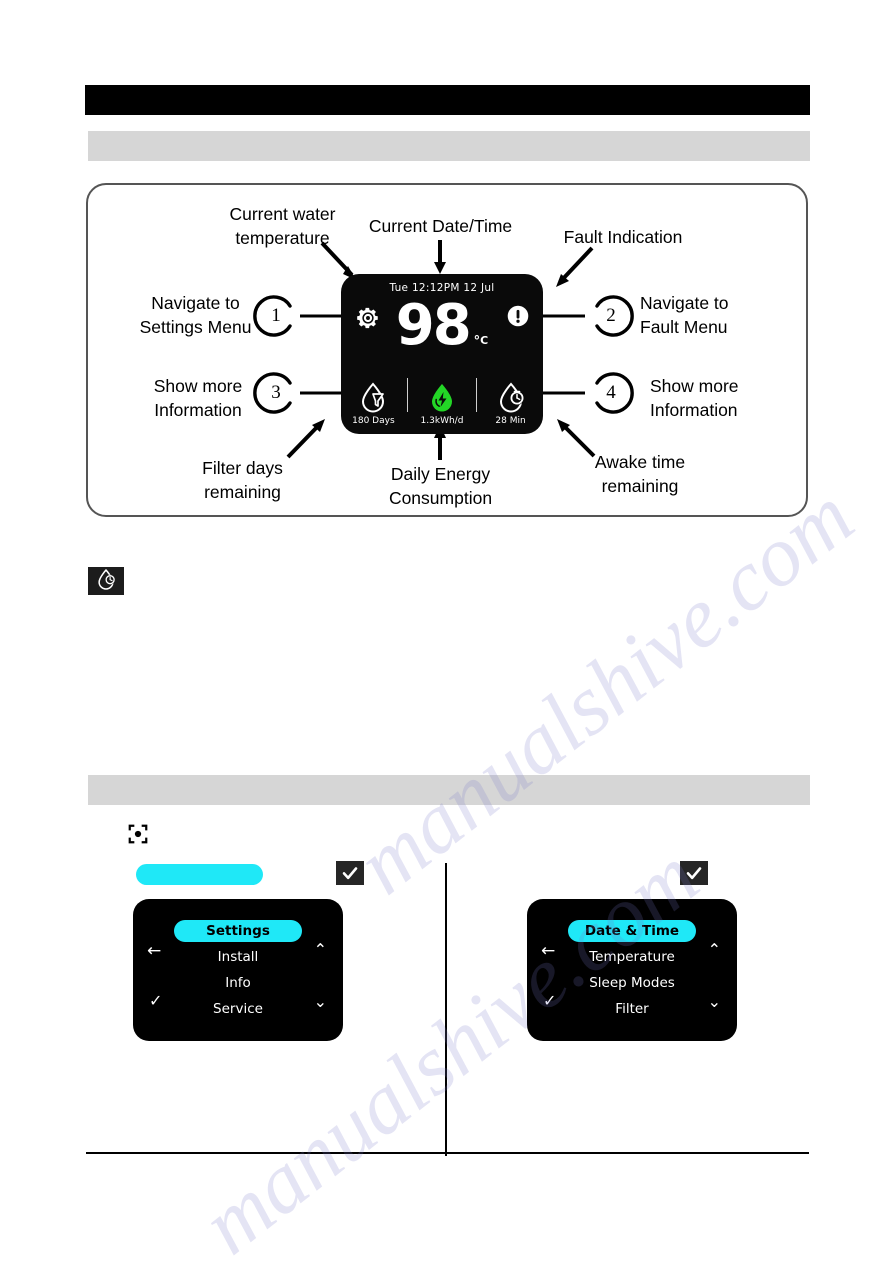 Image resolution: width=893 pixels, height=1263 pixels. I want to click on callout-daily-energy-consumption: Daily Energy Consumption, so click(440, 486).